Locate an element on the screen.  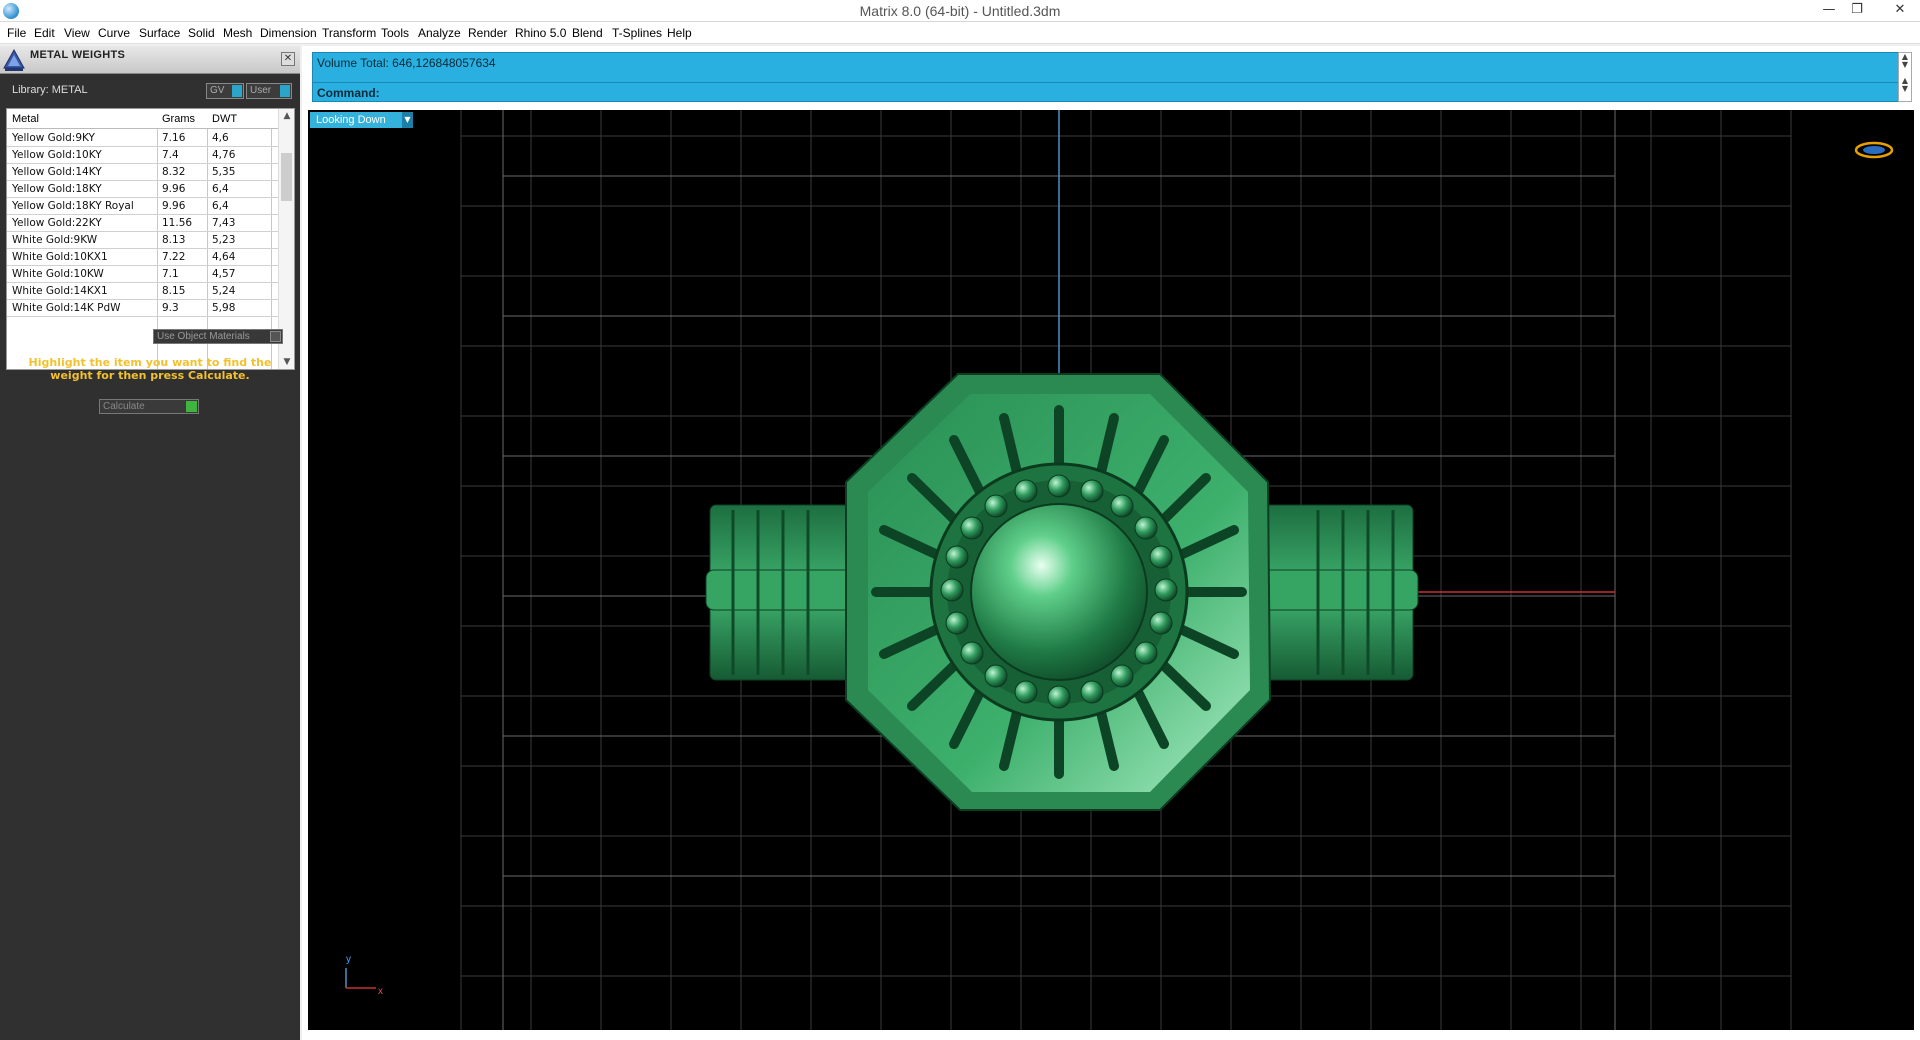
window-title: Matrix 8.0 (64-bit) - Untitled.3dm is located at coordinates (960, 11).